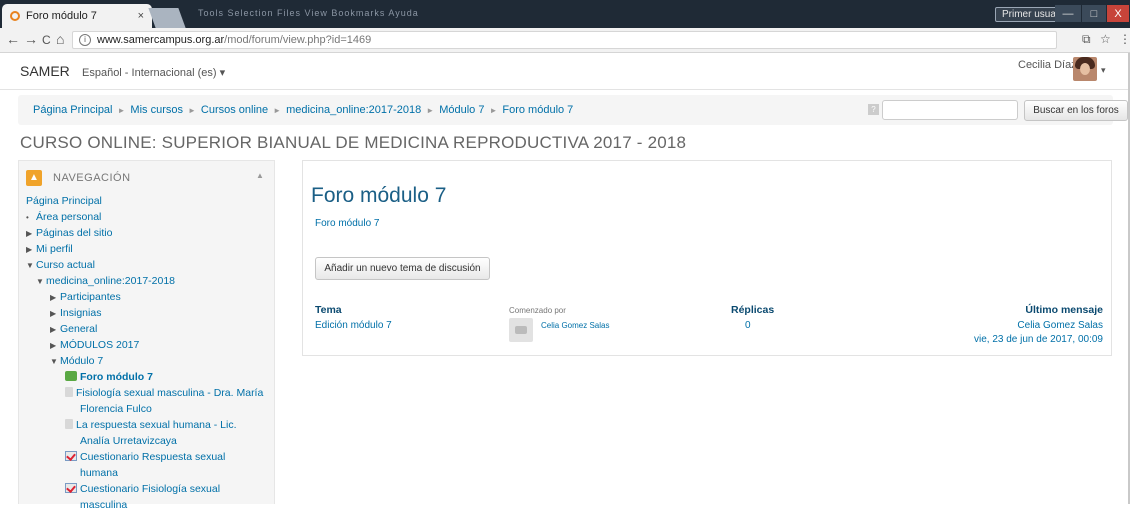 The height and width of the screenshot is (511, 1130). What do you see at coordinates (1047, 65) in the screenshot?
I see `user-name: Cecilia Díaz` at bounding box center [1047, 65].